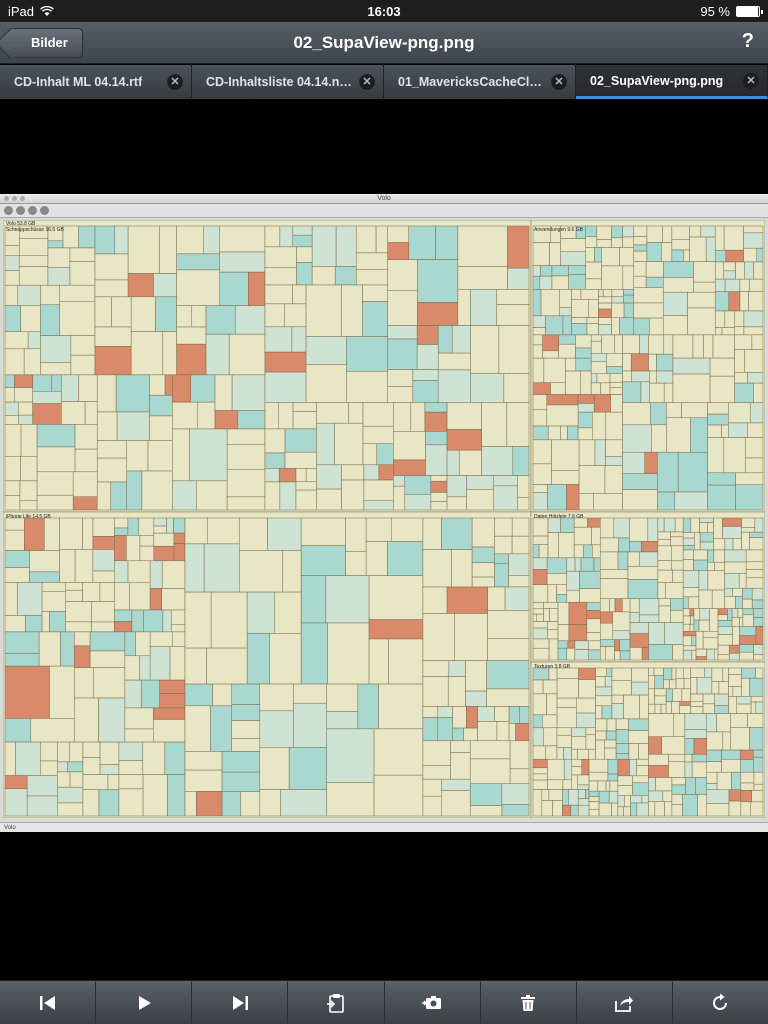  Describe the element at coordinates (96, 82) in the screenshot. I see `tab-cd-inhalt-rtf: CD-Inhalt ML 04.14.rtf ✕` at that location.